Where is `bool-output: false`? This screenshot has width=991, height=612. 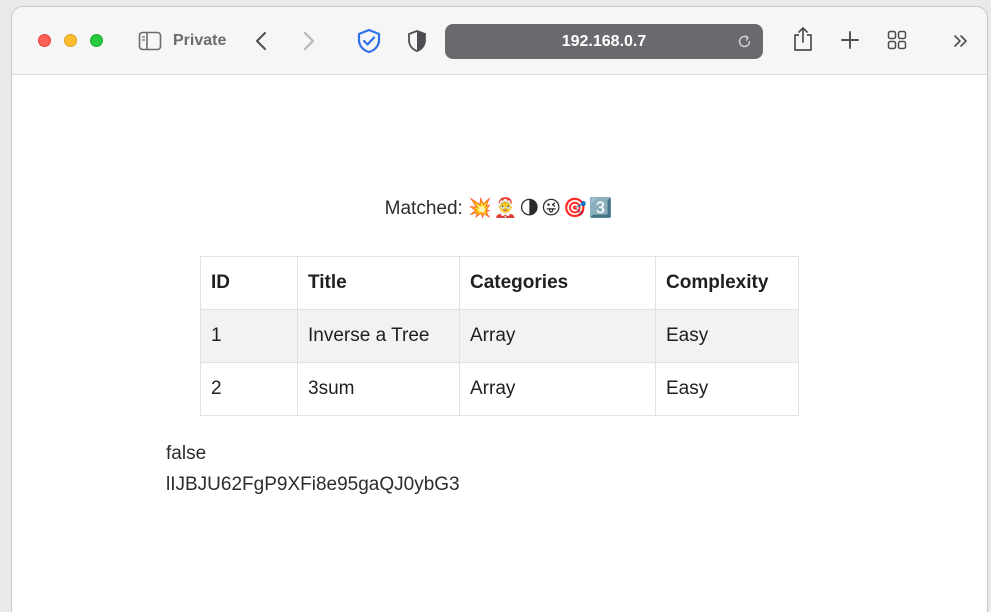
bool-output: false is located at coordinates (186, 453).